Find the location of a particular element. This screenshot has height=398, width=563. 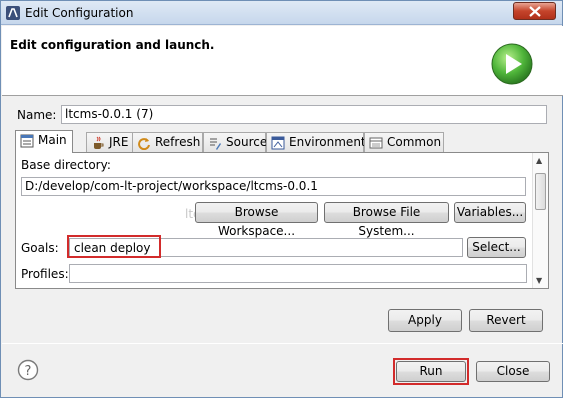

tab-common: Common is located at coordinates (404, 142).